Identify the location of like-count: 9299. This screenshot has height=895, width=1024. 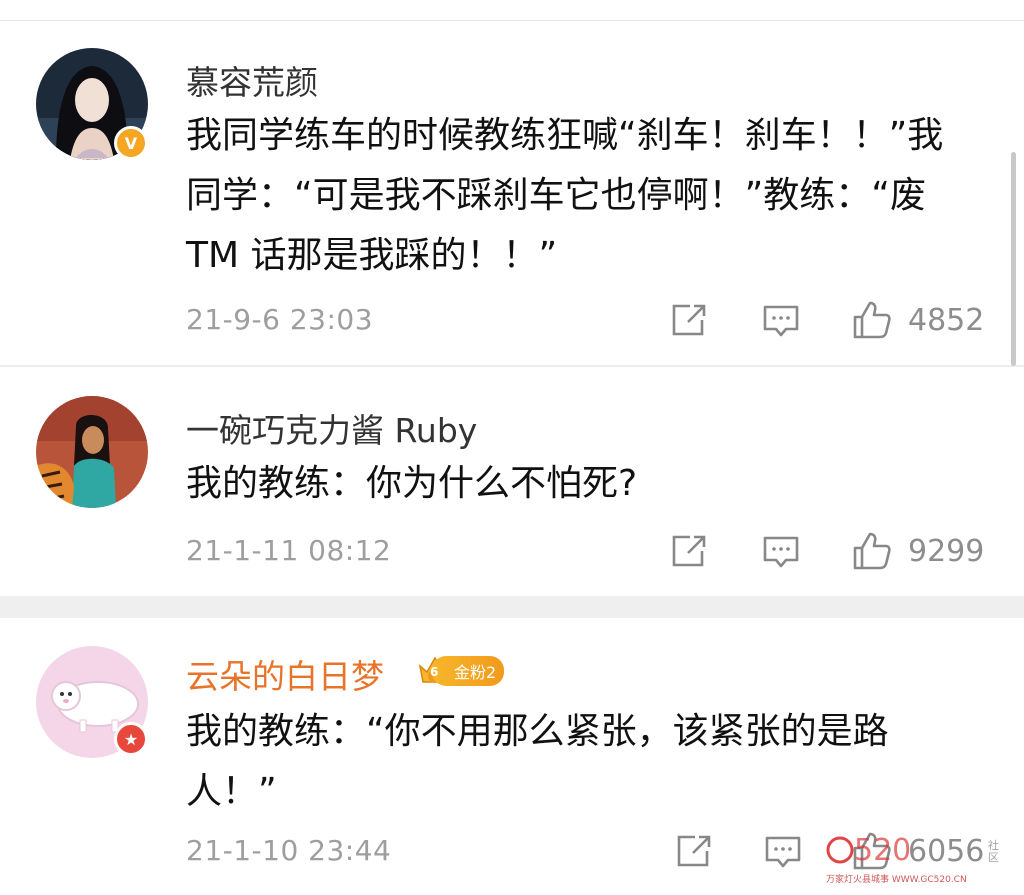
(946, 551).